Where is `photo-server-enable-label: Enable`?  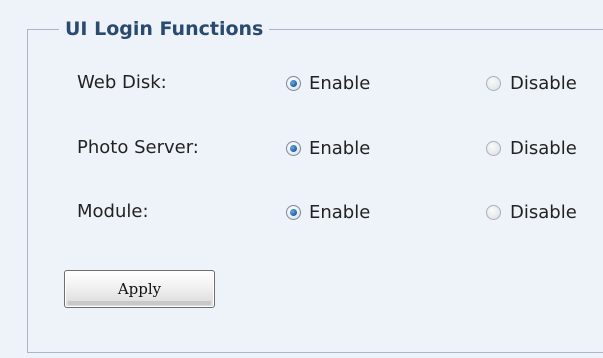 photo-server-enable-label: Enable is located at coordinates (339, 148).